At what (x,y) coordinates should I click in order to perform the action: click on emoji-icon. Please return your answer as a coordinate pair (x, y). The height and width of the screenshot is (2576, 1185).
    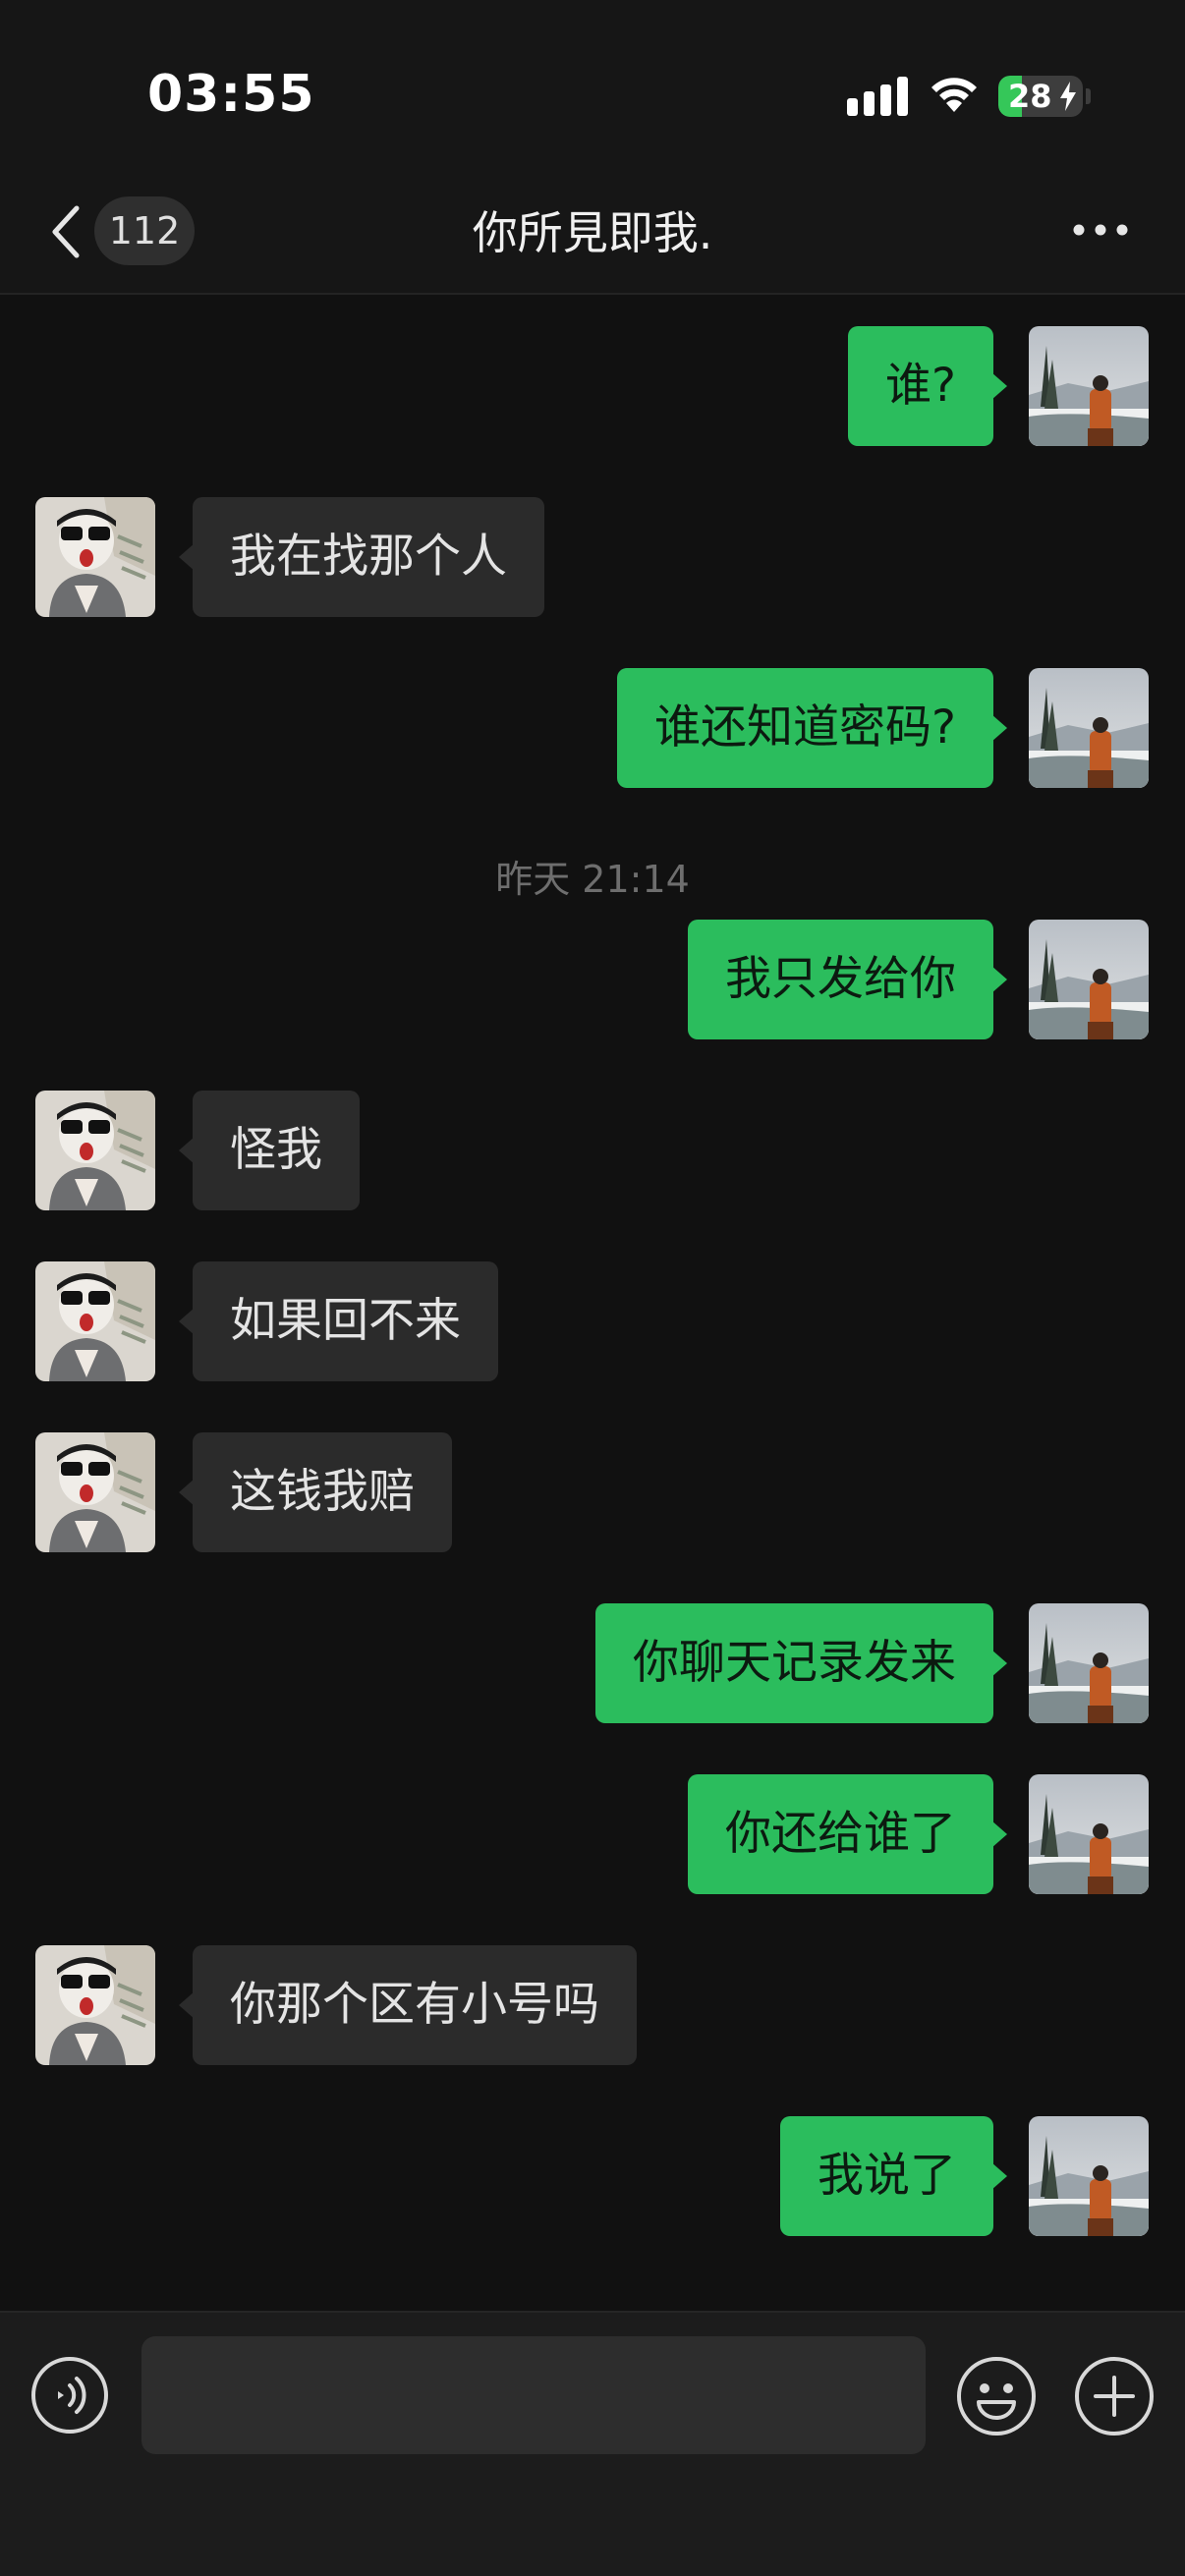
    Looking at the image, I should click on (997, 2396).